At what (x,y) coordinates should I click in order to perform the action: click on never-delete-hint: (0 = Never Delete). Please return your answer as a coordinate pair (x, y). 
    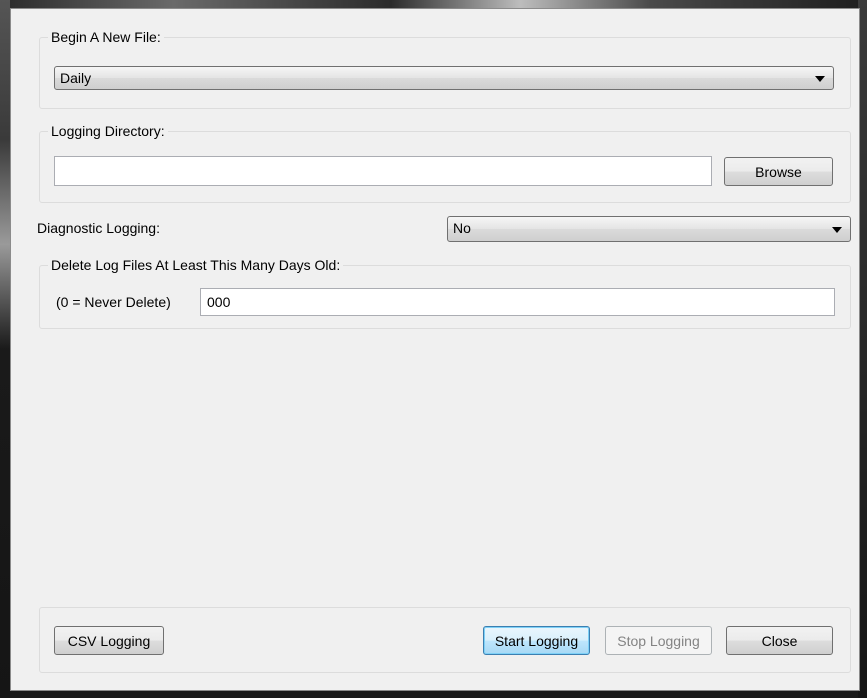
    Looking at the image, I should click on (113, 302).